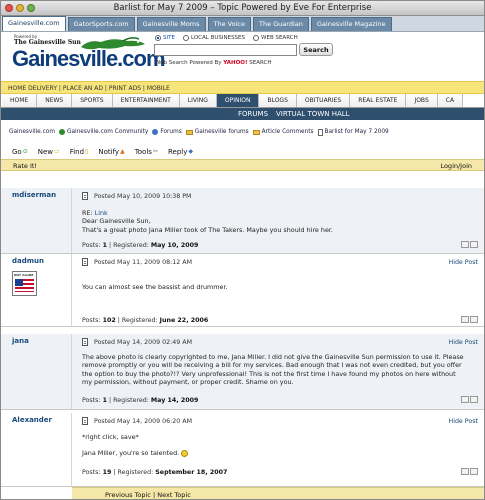  I want to click on scope-web-search: WEB SEARCH, so click(275, 38).